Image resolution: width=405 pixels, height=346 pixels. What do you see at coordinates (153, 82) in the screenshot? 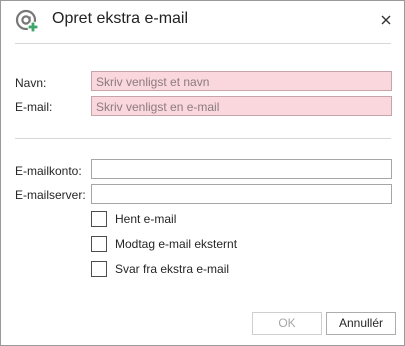
I see `name-placeholder: Skriv venligst et navn` at bounding box center [153, 82].